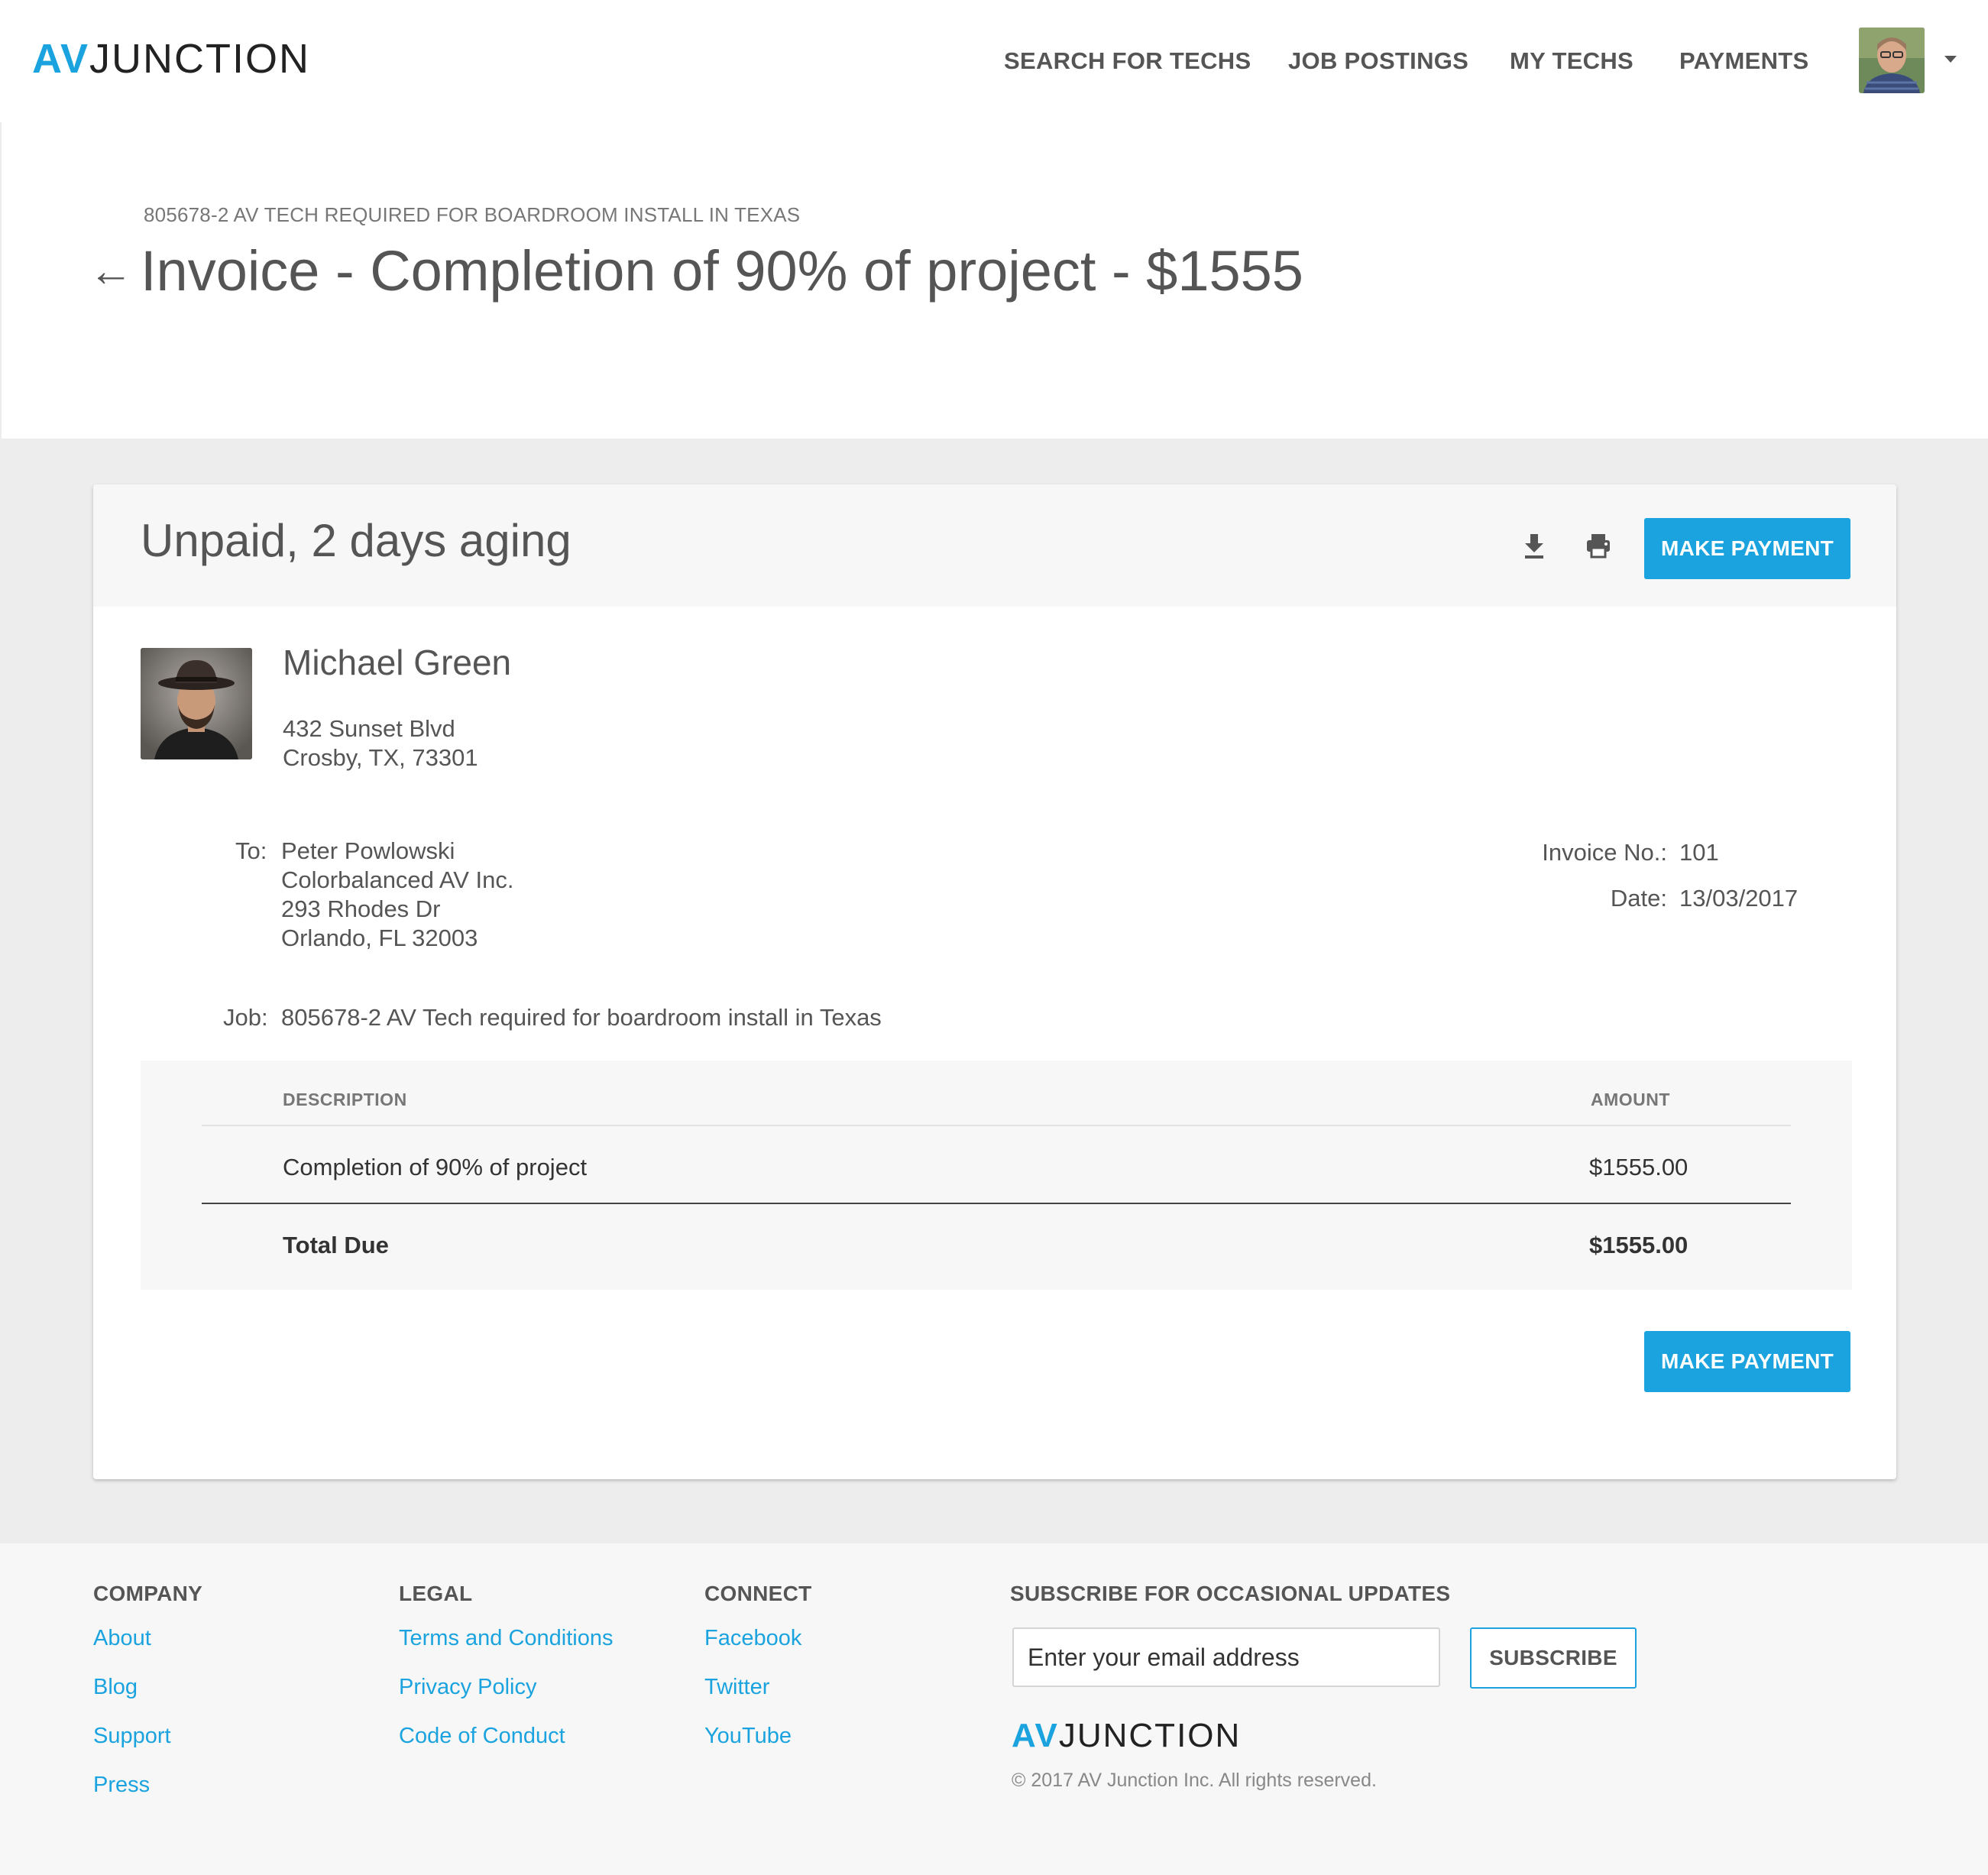 The width and height of the screenshot is (1988, 1875). What do you see at coordinates (1553, 1658) in the screenshot?
I see `subscribe-button: SUBSCRIBE` at bounding box center [1553, 1658].